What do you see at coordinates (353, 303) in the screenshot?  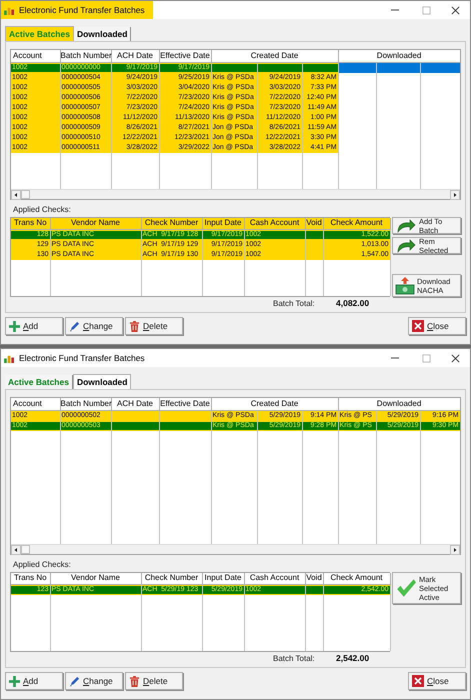 I see `total-value: 4,082.00` at bounding box center [353, 303].